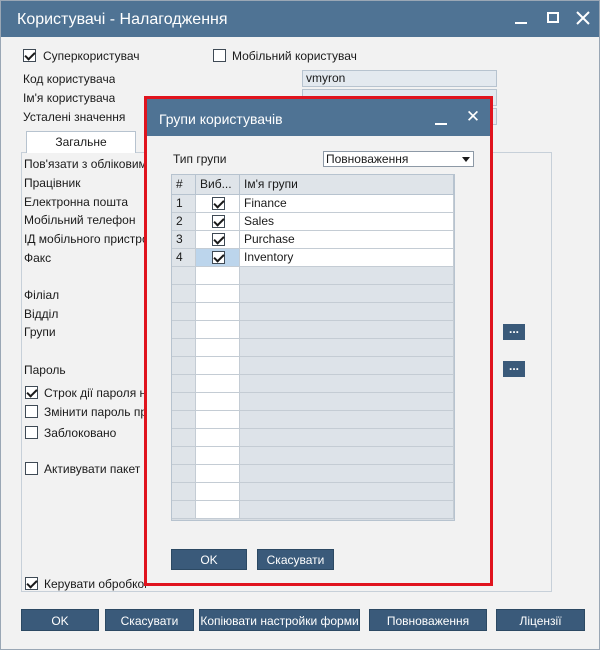  Describe the element at coordinates (81, 142) in the screenshot. I see `tab-general: Загальне` at that location.